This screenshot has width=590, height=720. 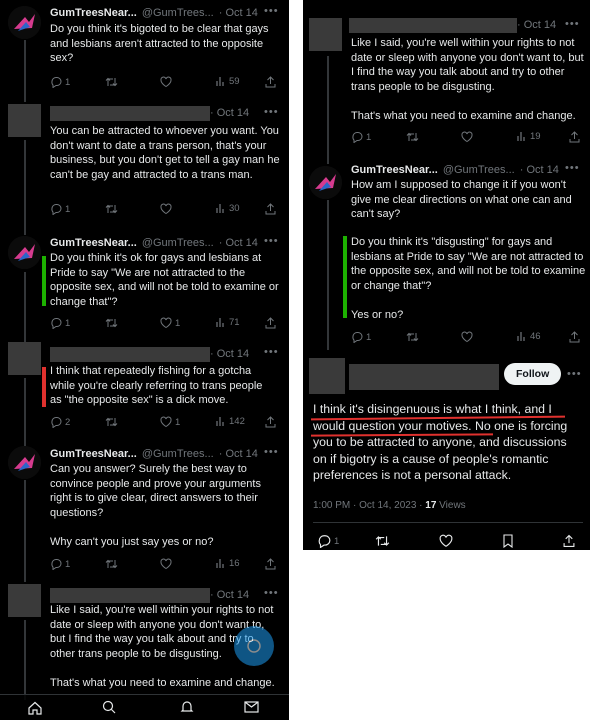 I want to click on views-button: 46, so click(x=528, y=336).